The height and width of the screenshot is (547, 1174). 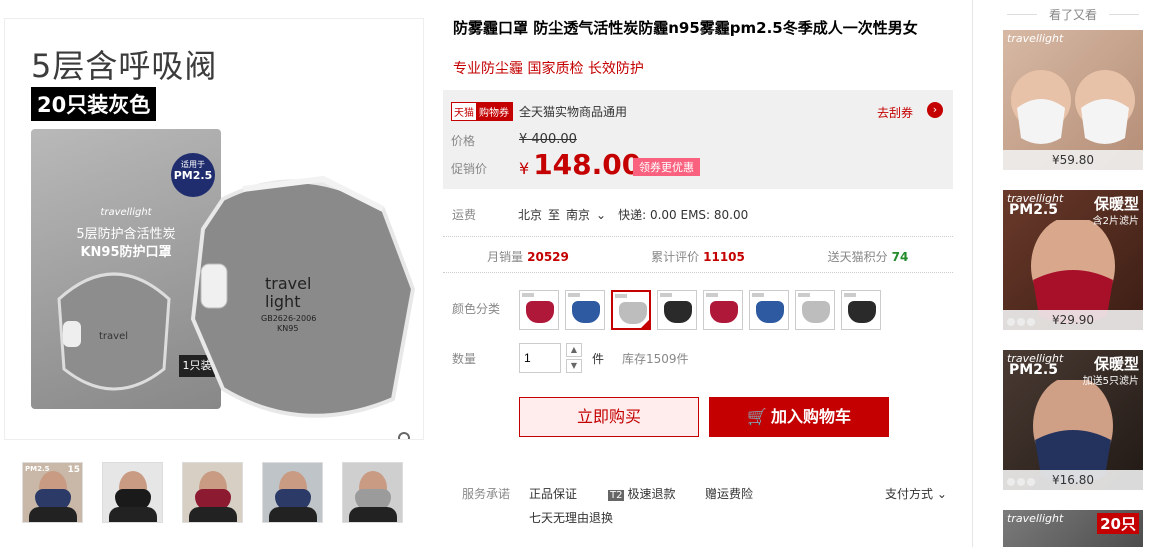 What do you see at coordinates (37, 469) in the screenshot?
I see `thumb-tag: PM2.5` at bounding box center [37, 469].